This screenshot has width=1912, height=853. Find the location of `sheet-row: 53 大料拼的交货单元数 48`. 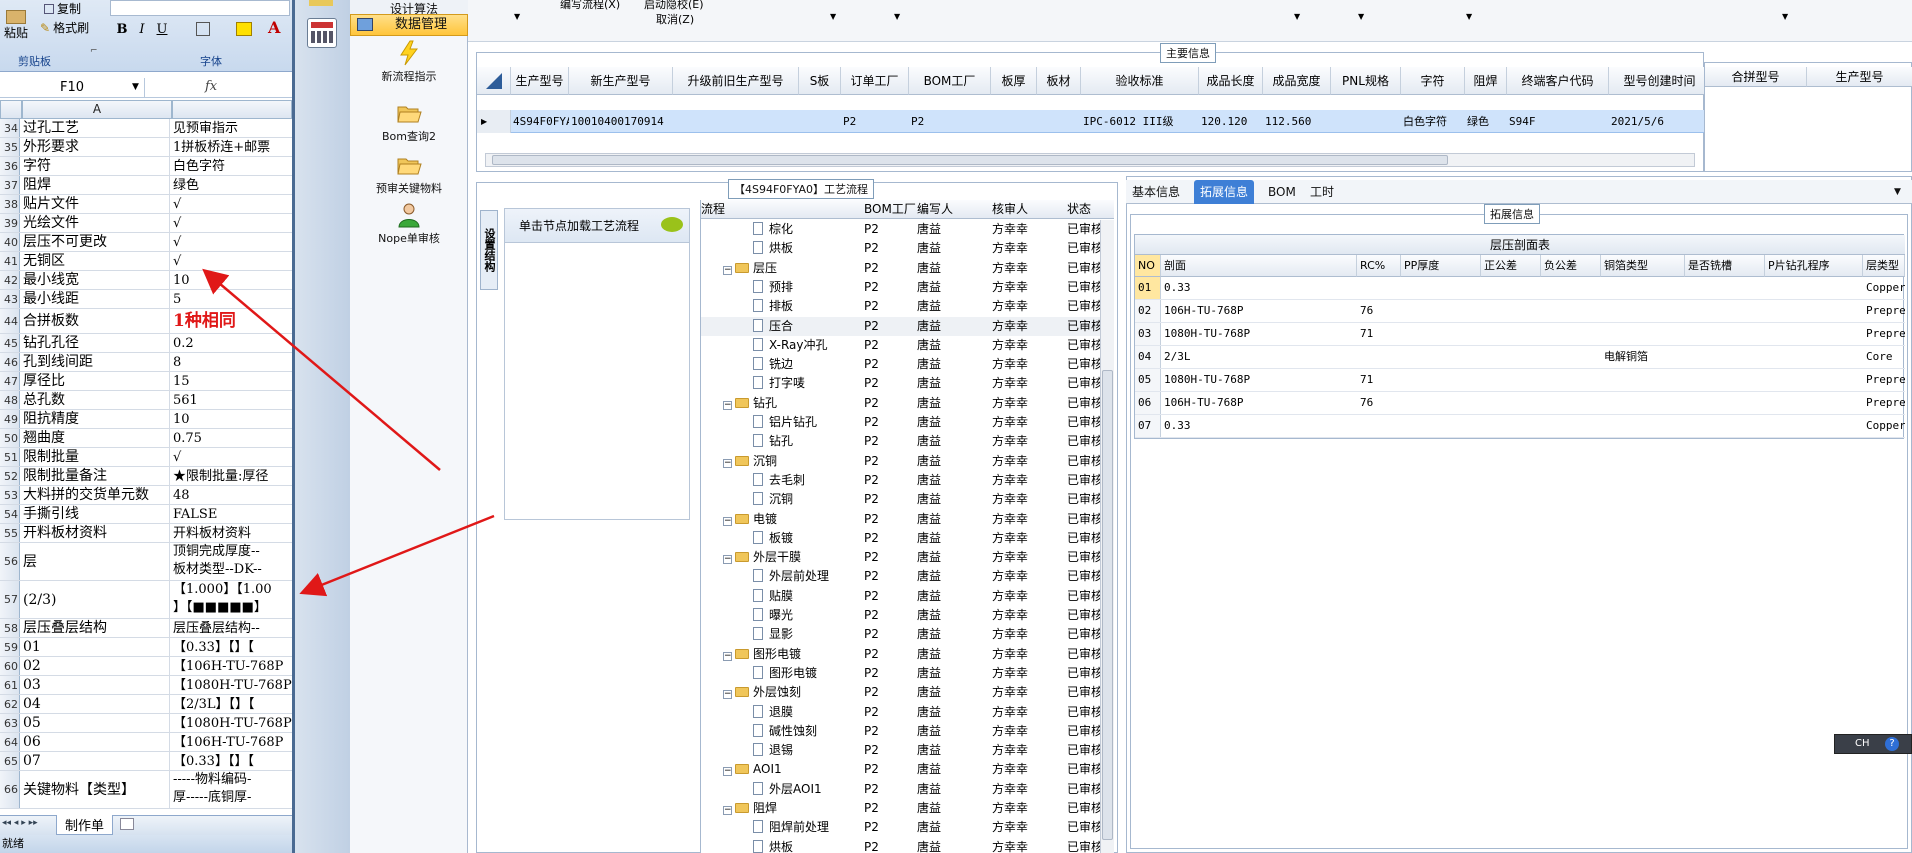

sheet-row: 53 大料拼的交货单元数 48 is located at coordinates (146, 495).